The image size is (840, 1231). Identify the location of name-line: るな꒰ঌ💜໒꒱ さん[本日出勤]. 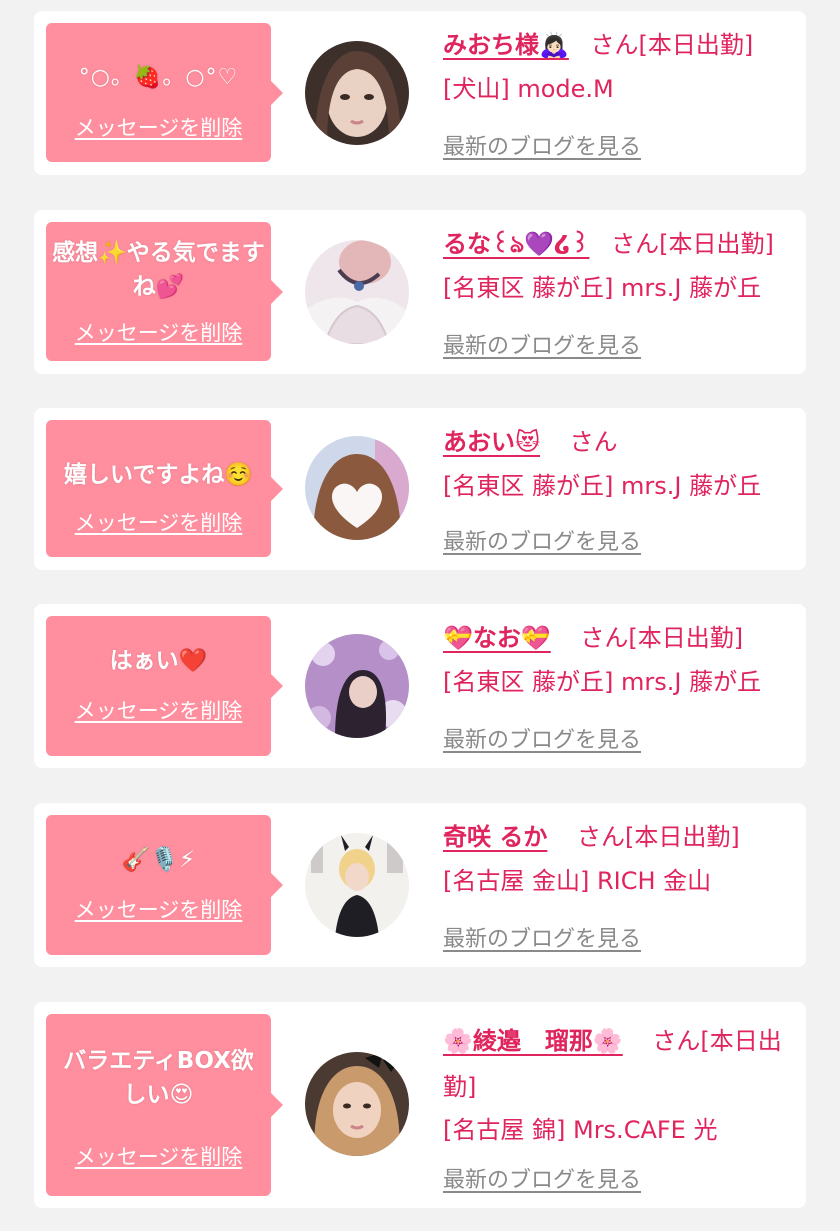
(620, 244).